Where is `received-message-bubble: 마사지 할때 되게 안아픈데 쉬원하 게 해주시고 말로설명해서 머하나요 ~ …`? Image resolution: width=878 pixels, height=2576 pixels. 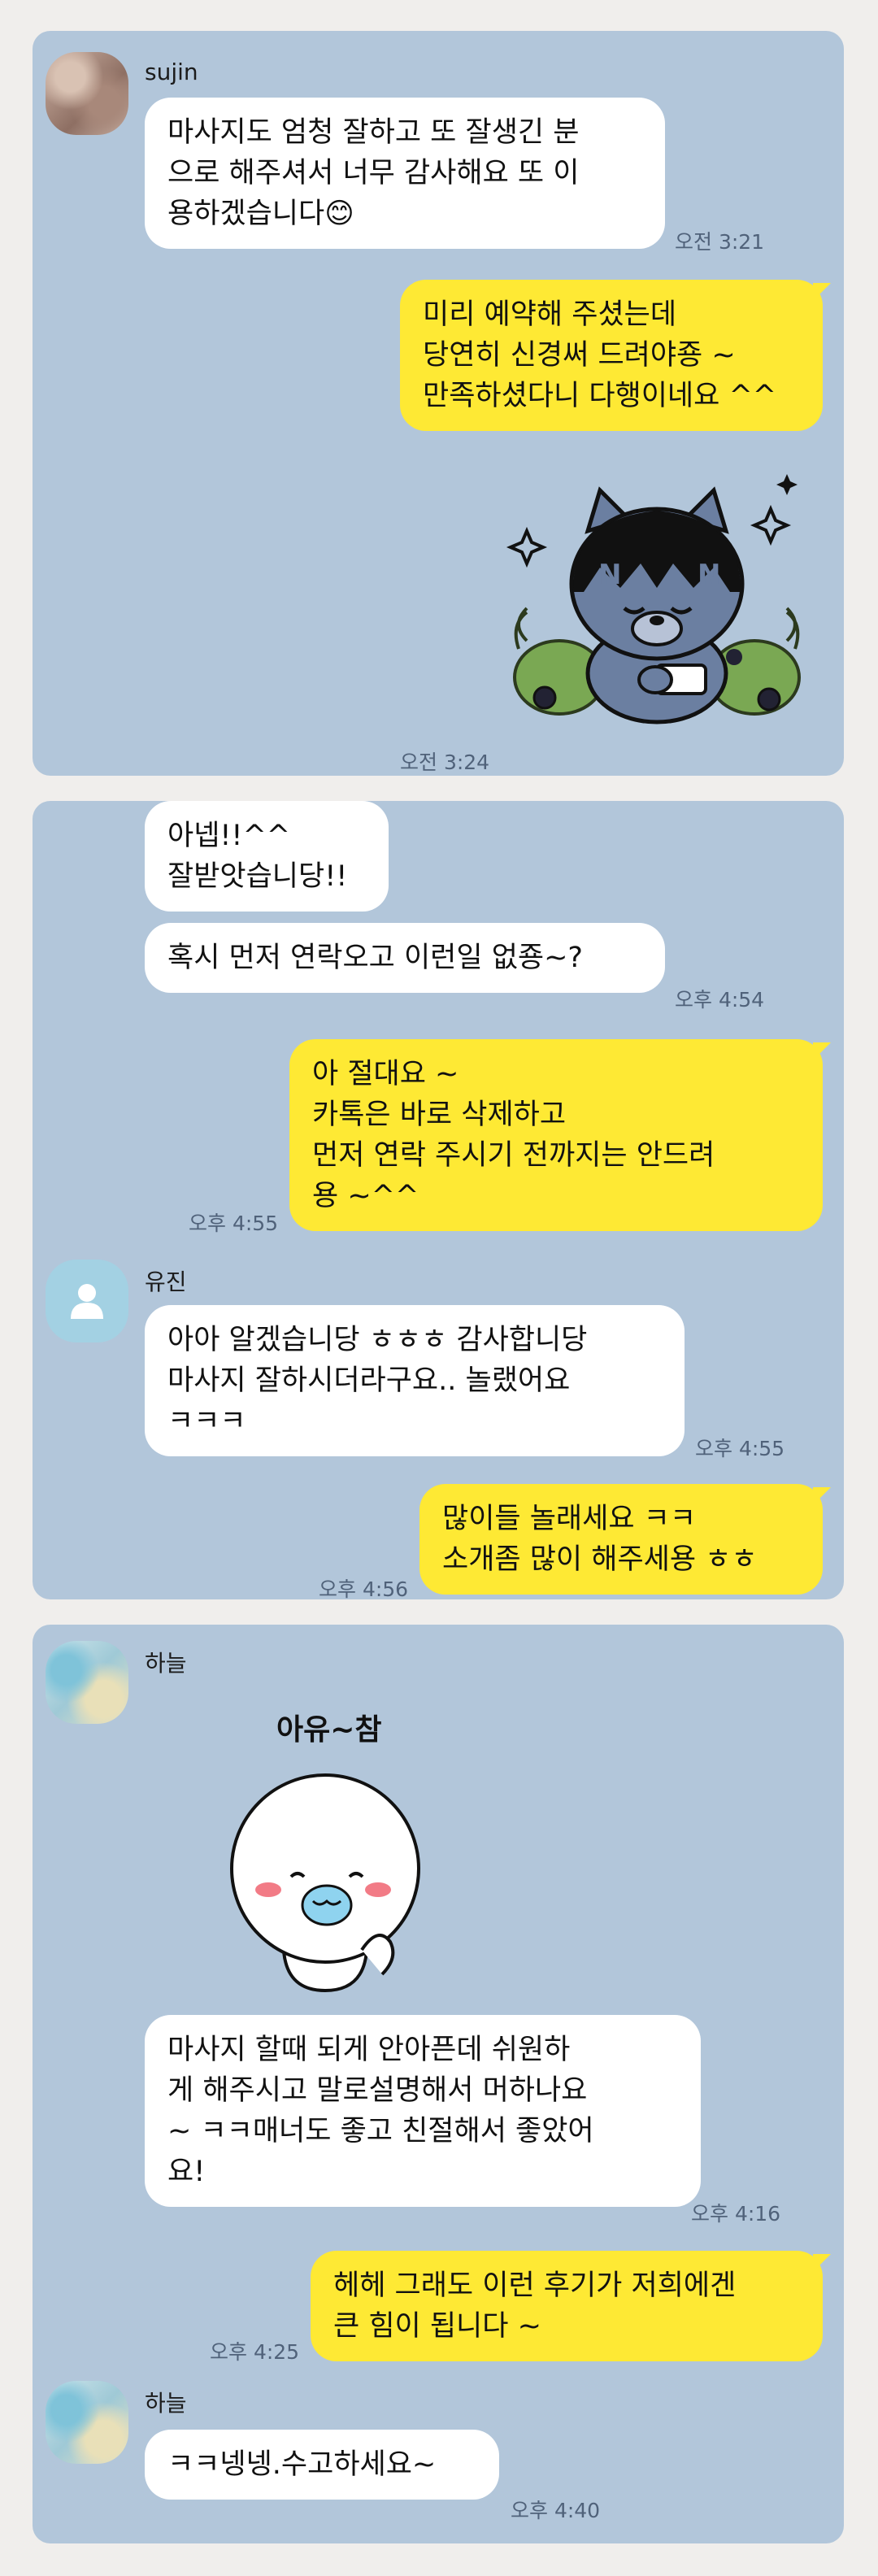
received-message-bubble: 마사지 할때 되게 안아픈데 쉬원하 게 해주시고 말로설명해서 머하나요 ~ … is located at coordinates (423, 2111).